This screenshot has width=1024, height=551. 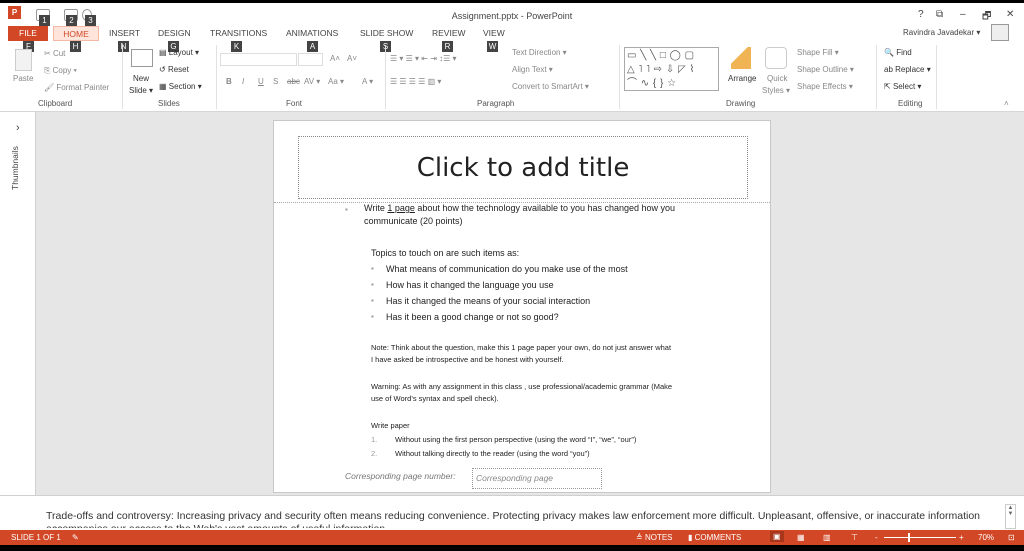 I want to click on help-button: ?, so click(x=921, y=14).